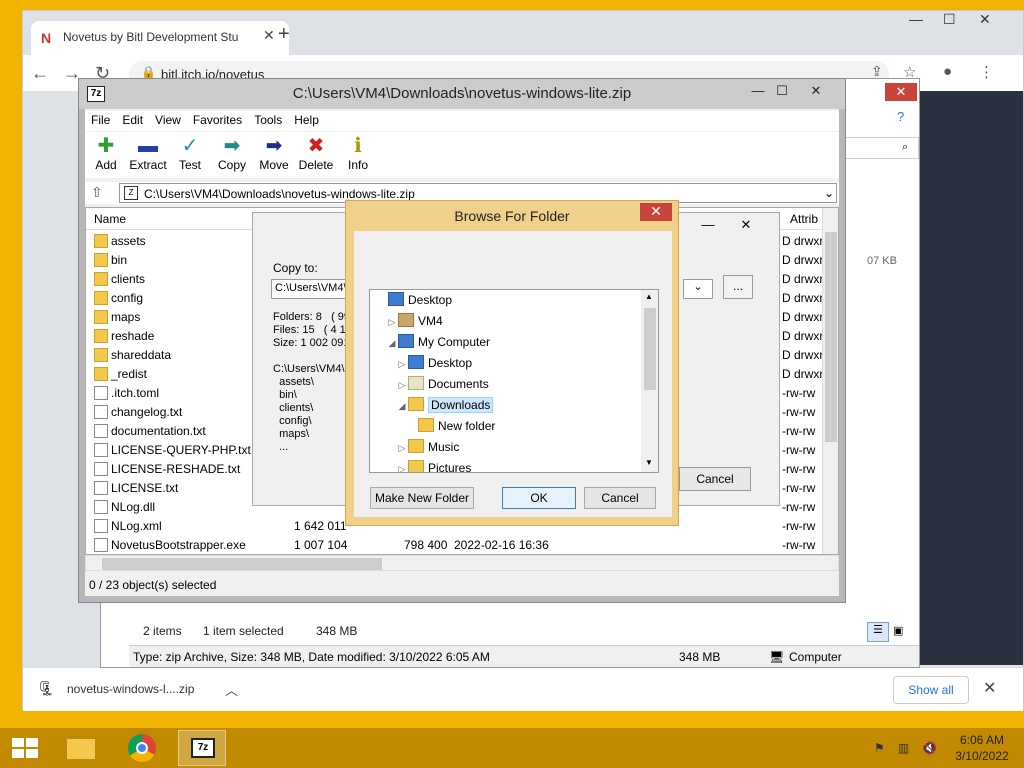  Describe the element at coordinates (130, 689) in the screenshot. I see `download-filename: novetus-windows-l....zip` at that location.